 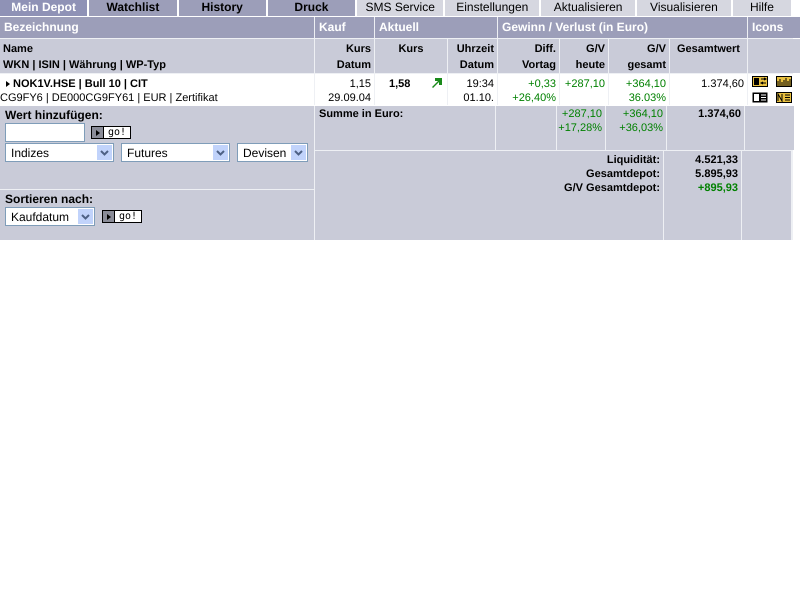 I want to click on total-value: 5.895,93, so click(x=716, y=174).